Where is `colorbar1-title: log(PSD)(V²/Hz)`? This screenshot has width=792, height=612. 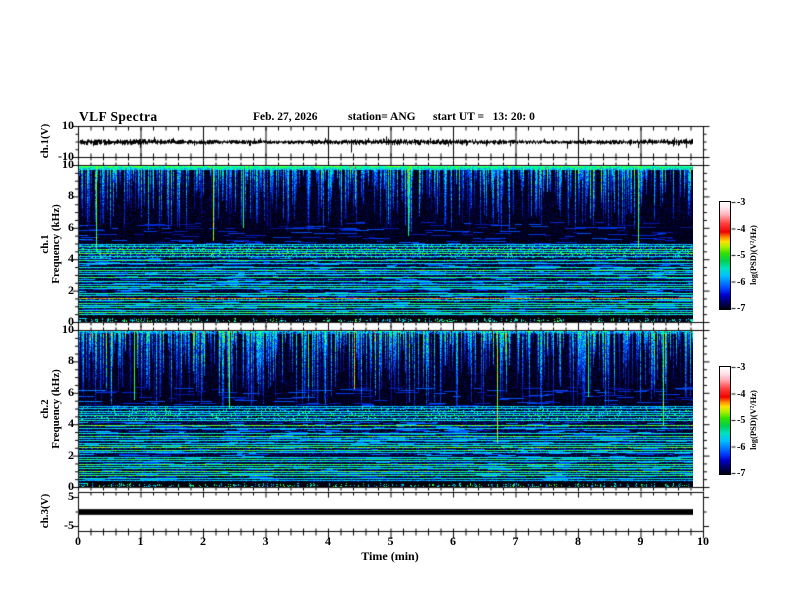 colorbar1-title: log(PSD)(V²/Hz) is located at coordinates (753, 255).